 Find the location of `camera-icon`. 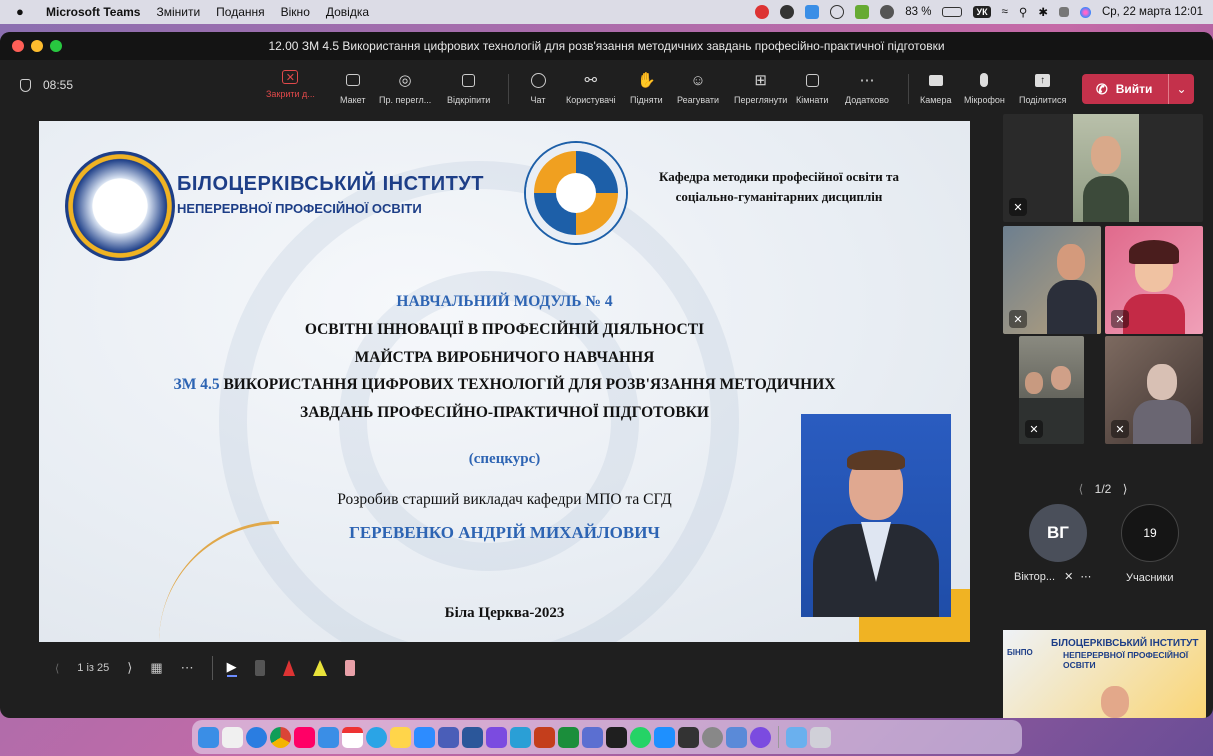

camera-icon is located at coordinates (936, 80).